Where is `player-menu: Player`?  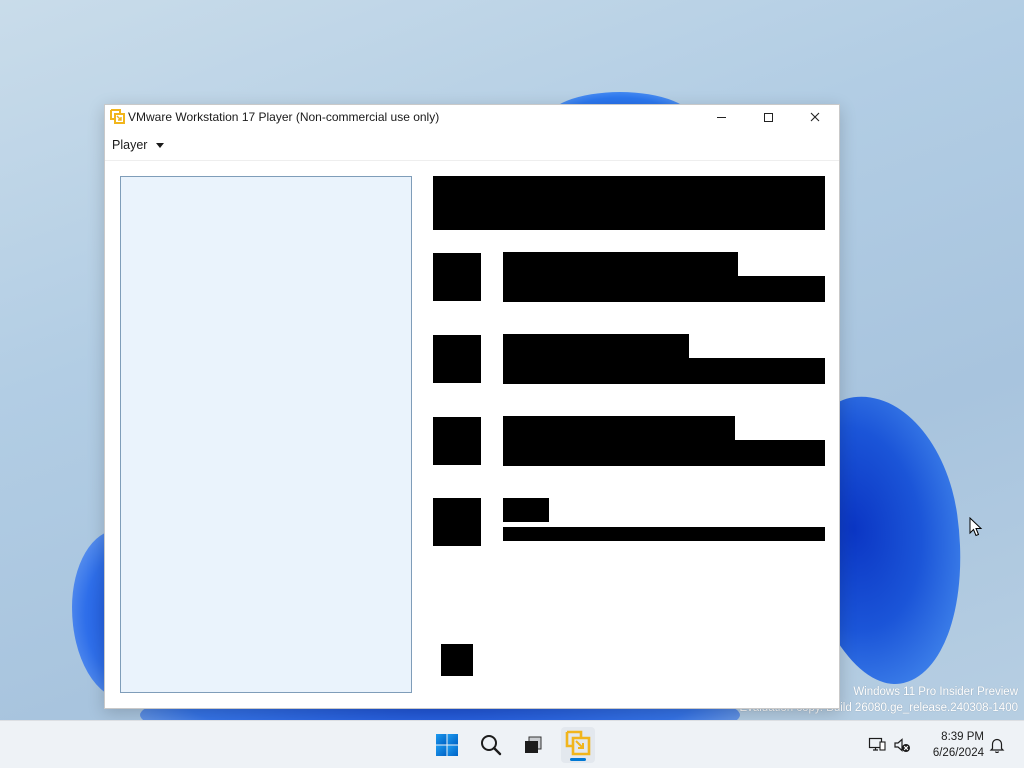 player-menu: Player is located at coordinates (138, 145).